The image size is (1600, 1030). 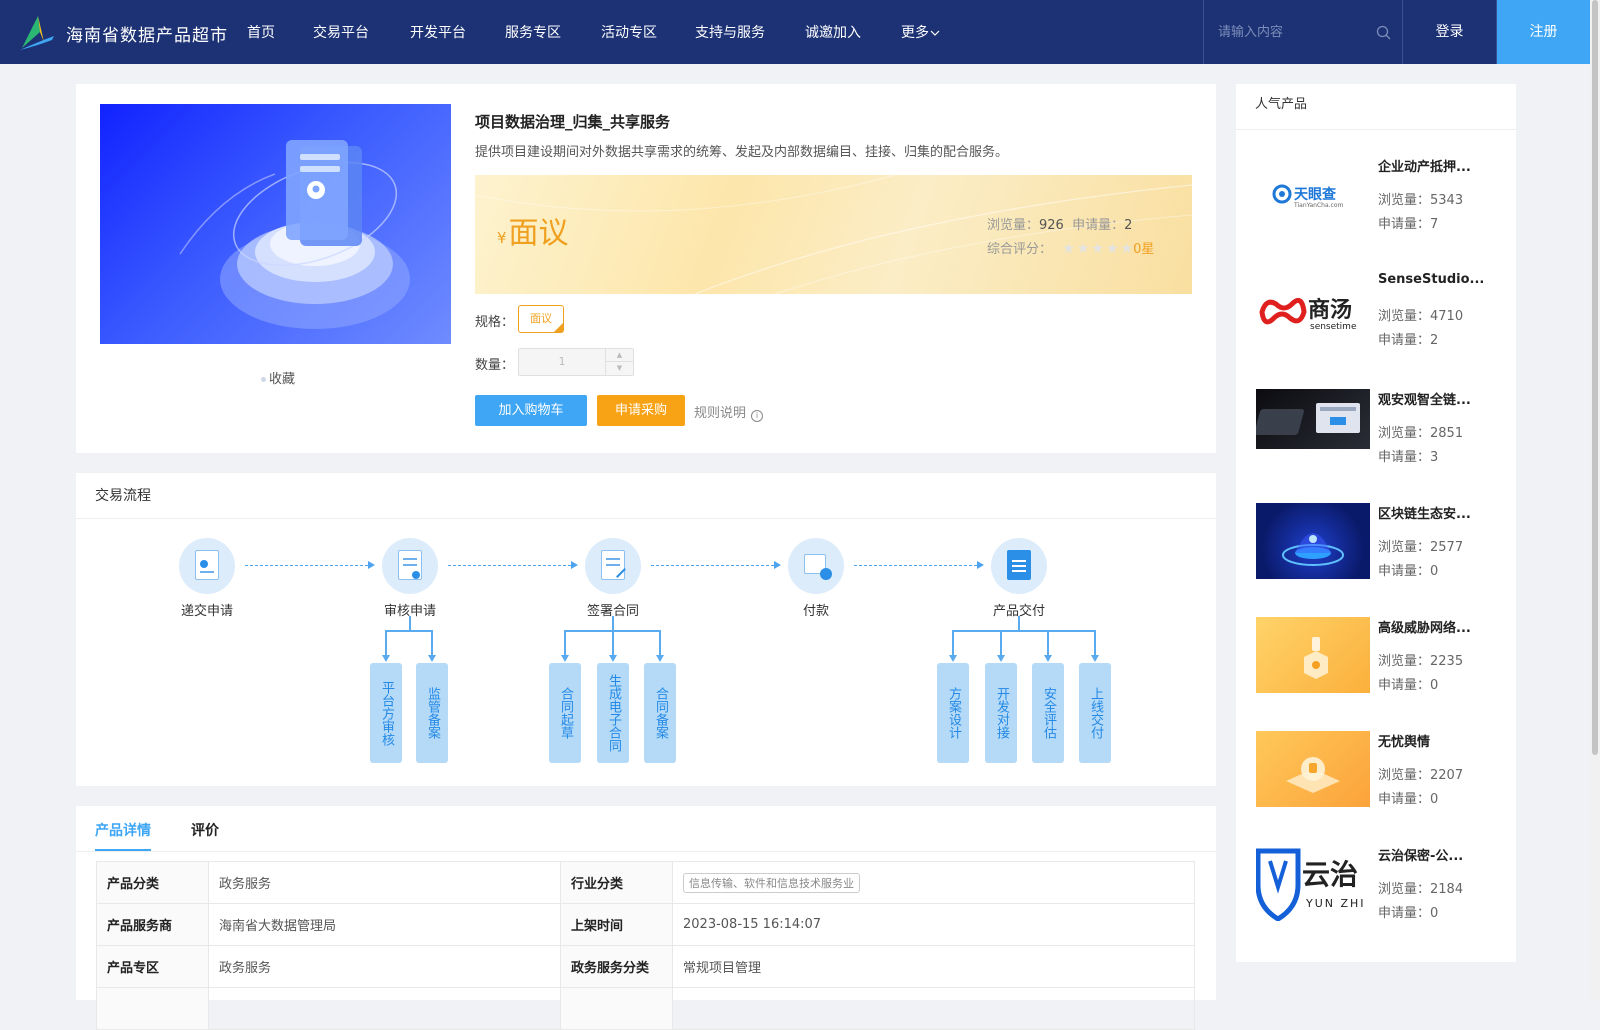 I want to click on checkmark-corner-icon, so click(x=558, y=327).